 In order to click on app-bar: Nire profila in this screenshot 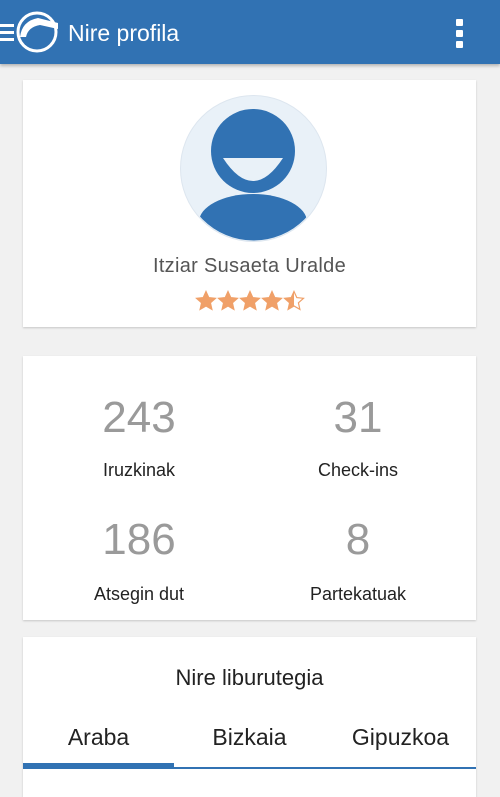, I will do `click(250, 32)`.